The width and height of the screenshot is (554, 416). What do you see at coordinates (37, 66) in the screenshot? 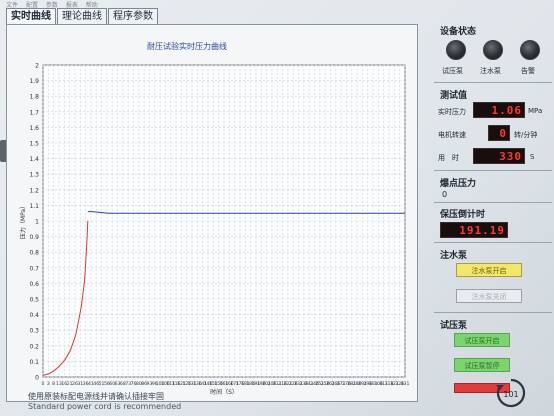
I see `y-tick-label: 2` at bounding box center [37, 66].